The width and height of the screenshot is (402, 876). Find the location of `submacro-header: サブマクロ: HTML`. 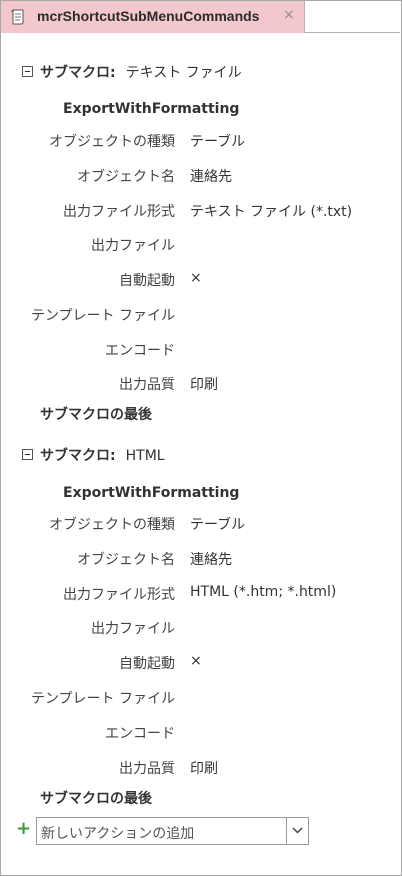

submacro-header: サブマクロ: HTML is located at coordinates (102, 455).